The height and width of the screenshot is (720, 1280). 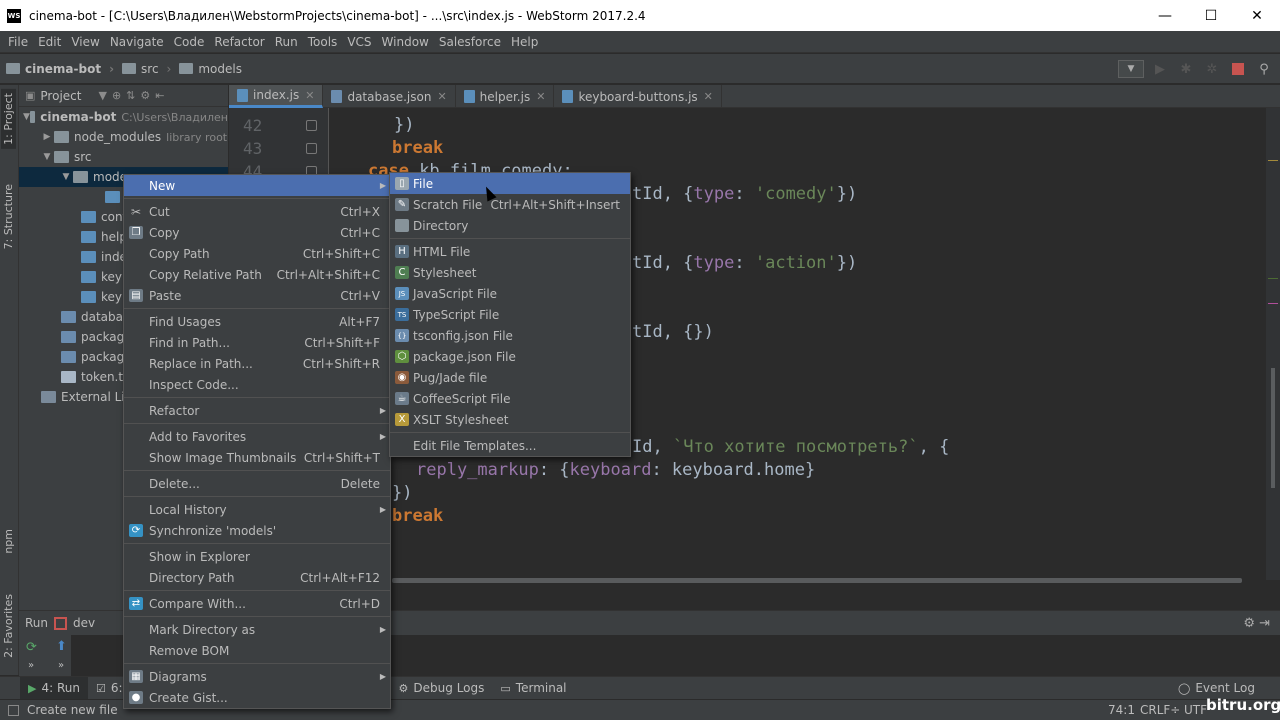 What do you see at coordinates (146, 69) in the screenshot?
I see `breadcrumb-item-src: src ›` at bounding box center [146, 69].